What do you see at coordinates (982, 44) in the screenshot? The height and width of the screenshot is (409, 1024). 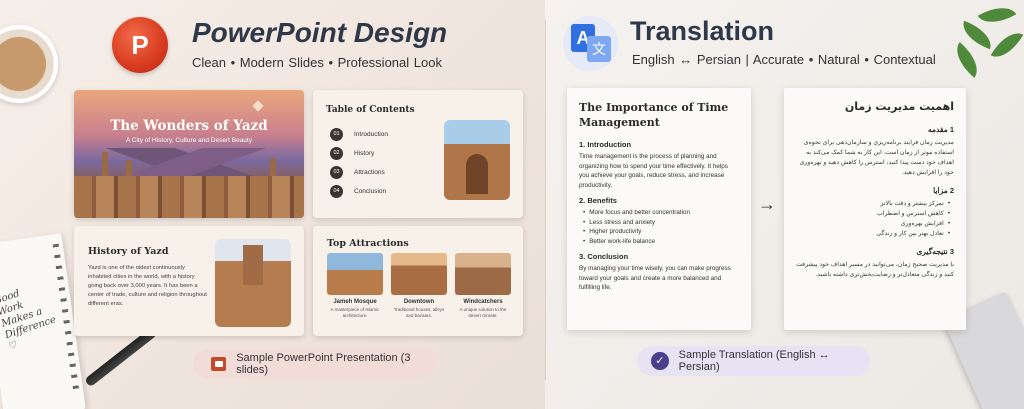 I see `plant-image` at bounding box center [982, 44].